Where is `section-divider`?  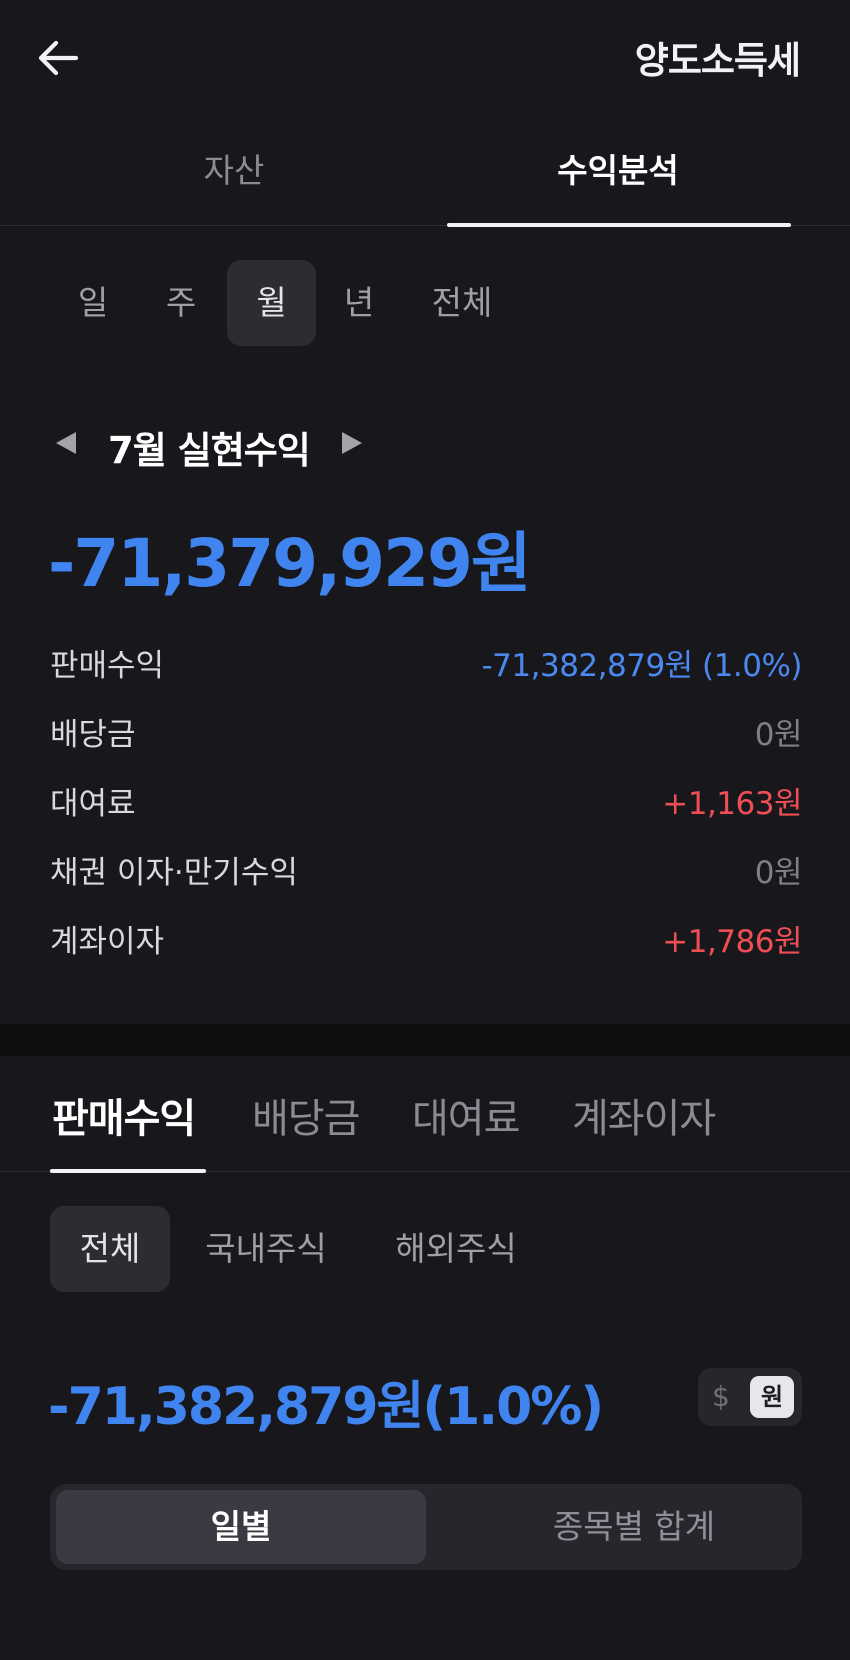
section-divider is located at coordinates (425, 1040).